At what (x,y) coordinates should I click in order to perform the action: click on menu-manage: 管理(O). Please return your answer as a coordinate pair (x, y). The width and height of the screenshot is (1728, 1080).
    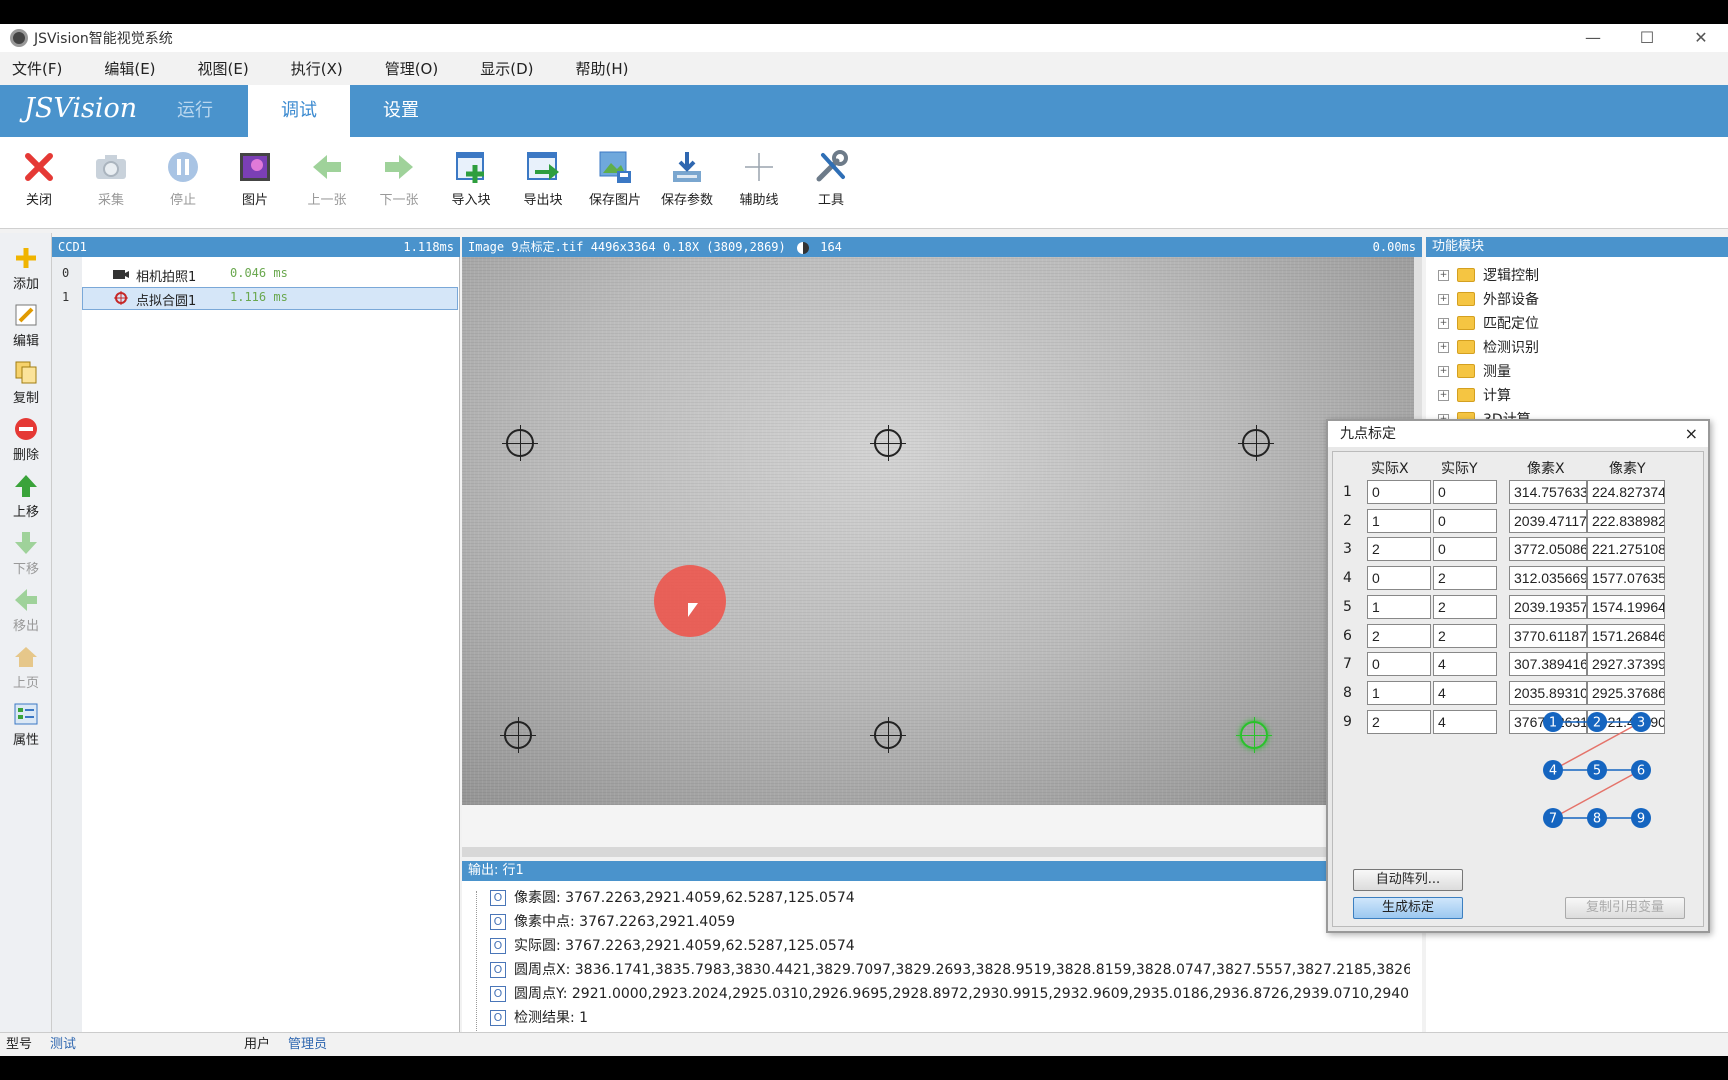
    Looking at the image, I should click on (412, 68).